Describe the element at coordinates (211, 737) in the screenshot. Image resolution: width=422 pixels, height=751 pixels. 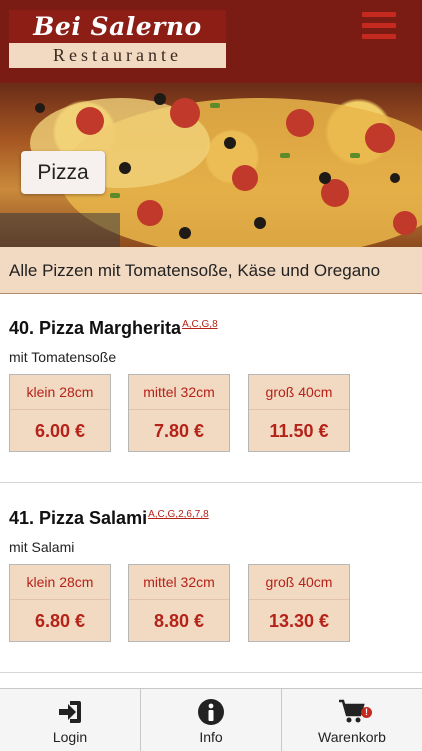
I see `tab-label: Info` at that location.